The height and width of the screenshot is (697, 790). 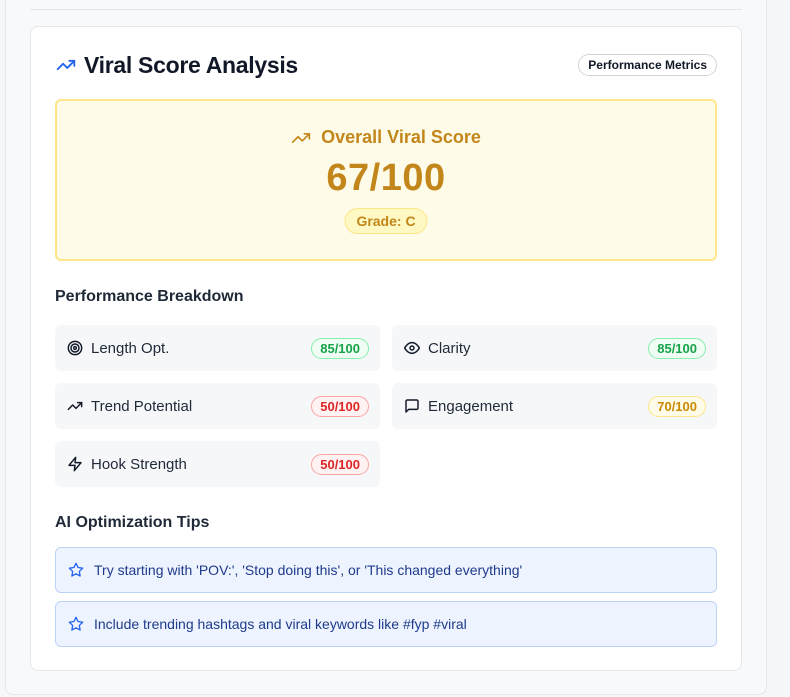 What do you see at coordinates (449, 348) in the screenshot?
I see `metric-label: Clarity` at bounding box center [449, 348].